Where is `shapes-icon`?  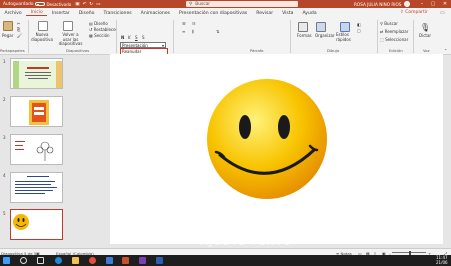 shapes-icon is located at coordinates (303, 27).